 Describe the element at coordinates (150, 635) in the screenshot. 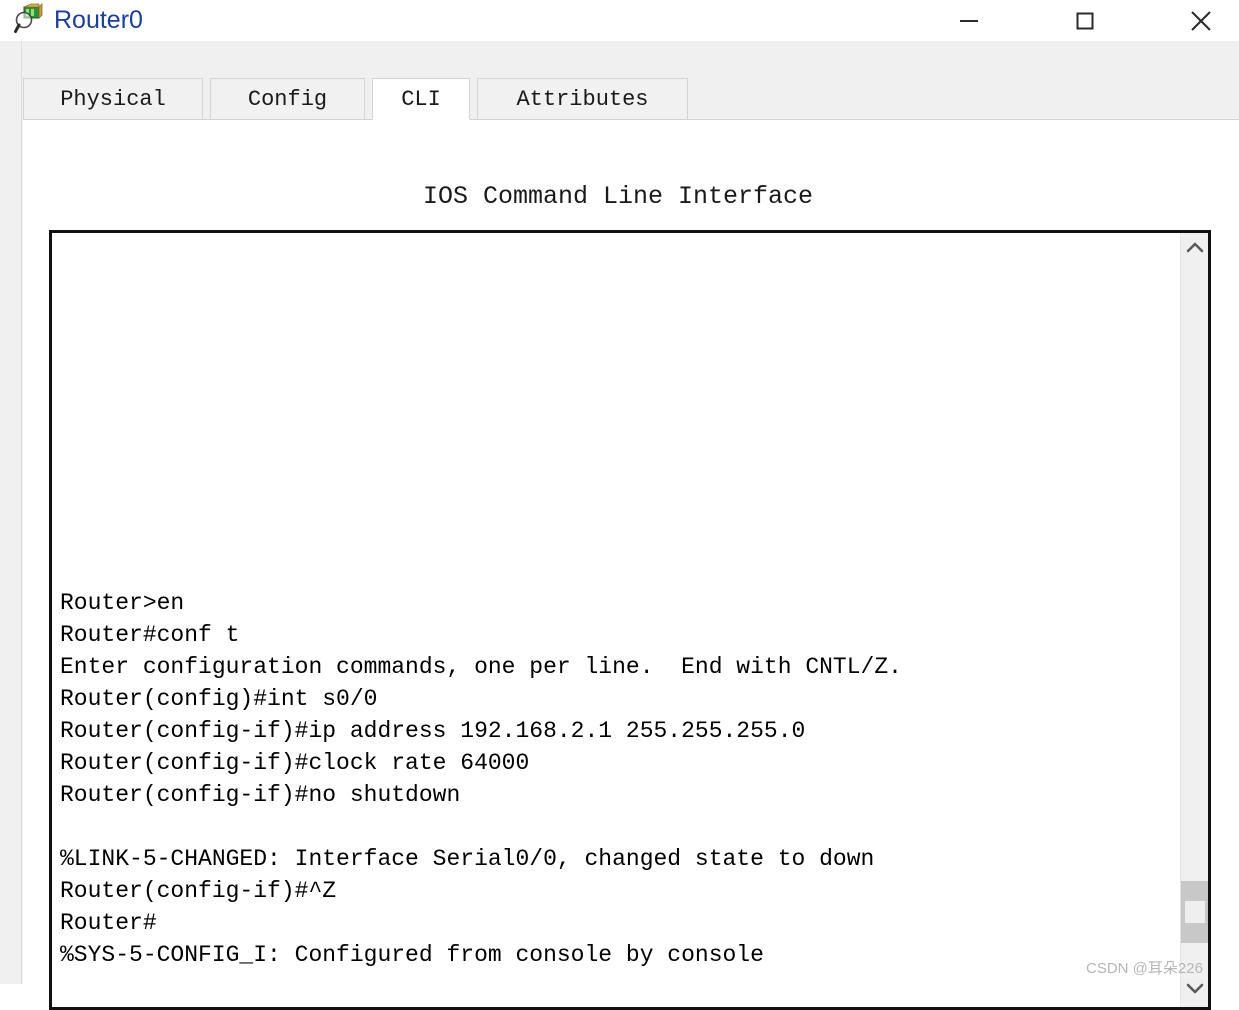

I see `terminal-line: Router#conf t` at that location.